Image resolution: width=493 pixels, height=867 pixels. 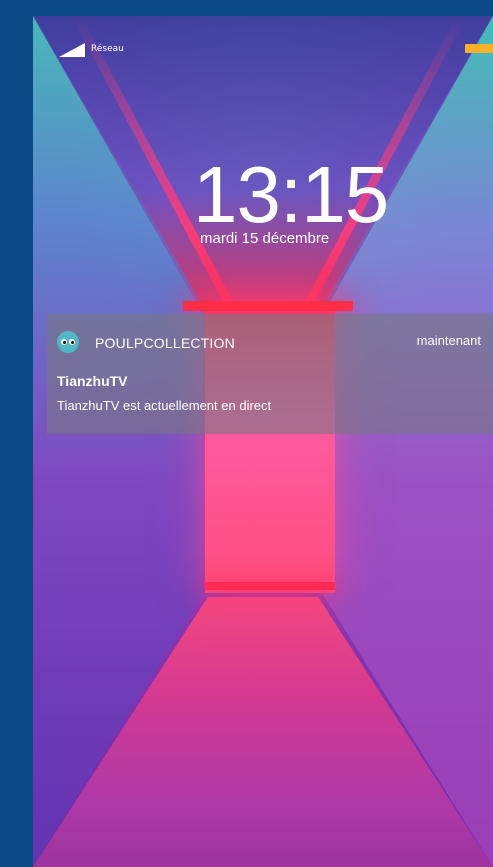 I want to click on notification-app-name: POULPCOLLECTION, so click(x=165, y=343).